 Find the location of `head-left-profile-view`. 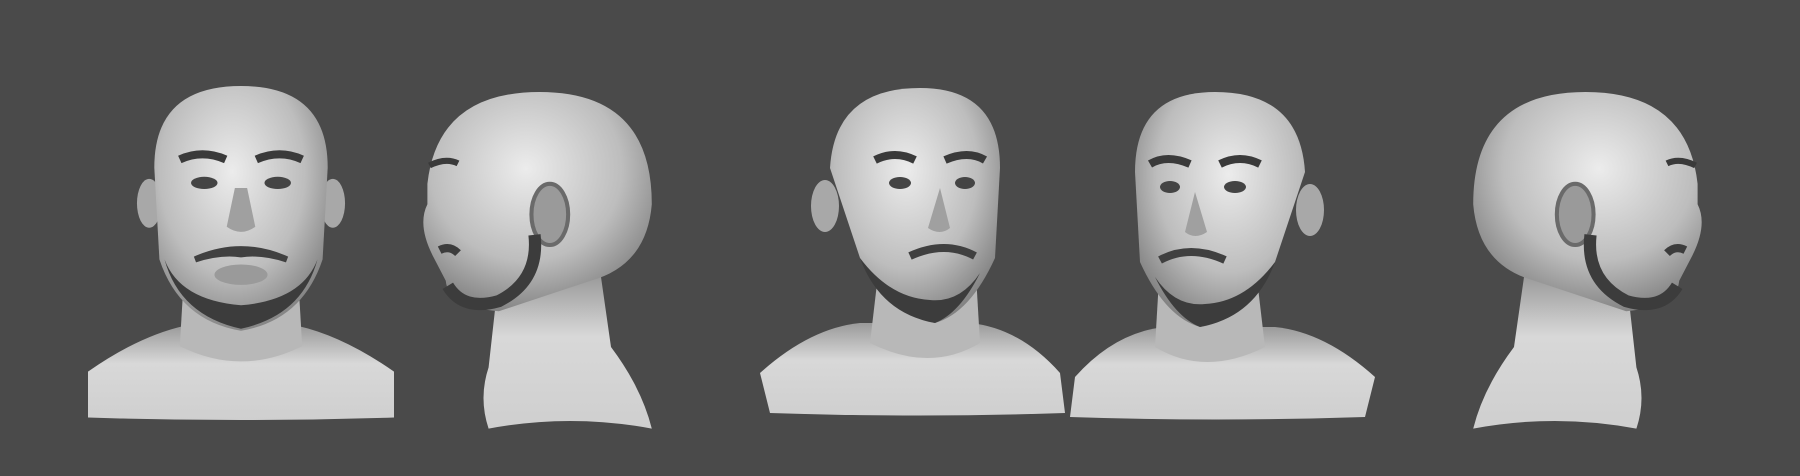

head-left-profile-view is located at coordinates (537, 260).